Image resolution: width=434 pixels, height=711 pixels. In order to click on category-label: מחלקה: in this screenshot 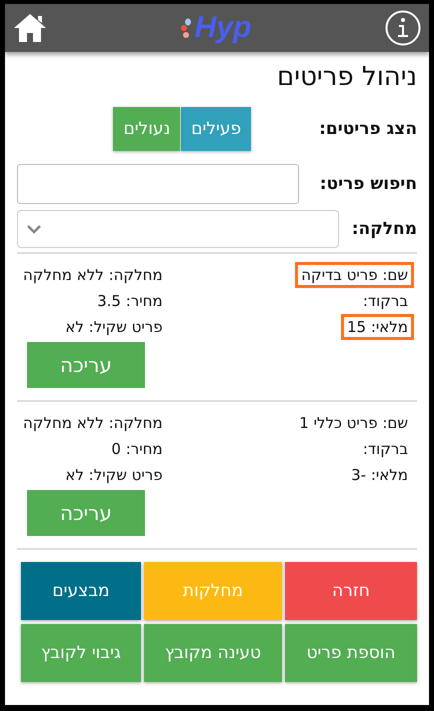, I will do `click(384, 229)`.